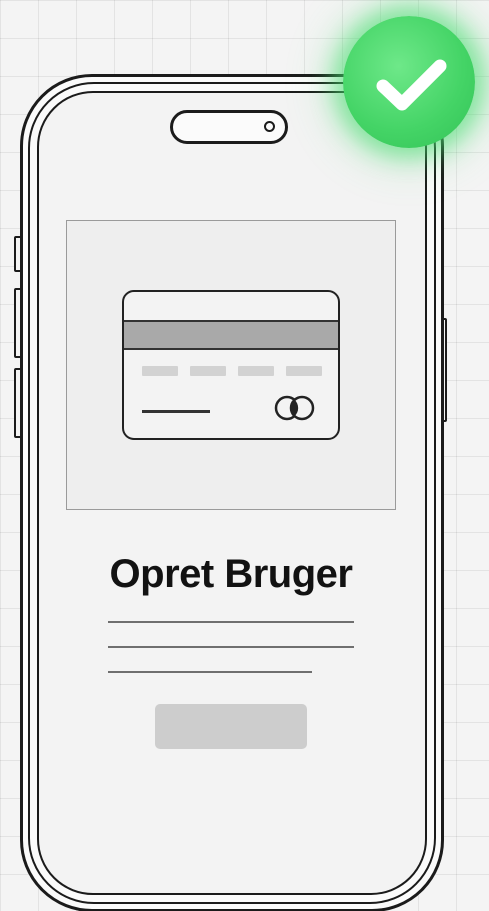  Describe the element at coordinates (231, 574) in the screenshot. I see `page-title: Opret Bruger` at that location.